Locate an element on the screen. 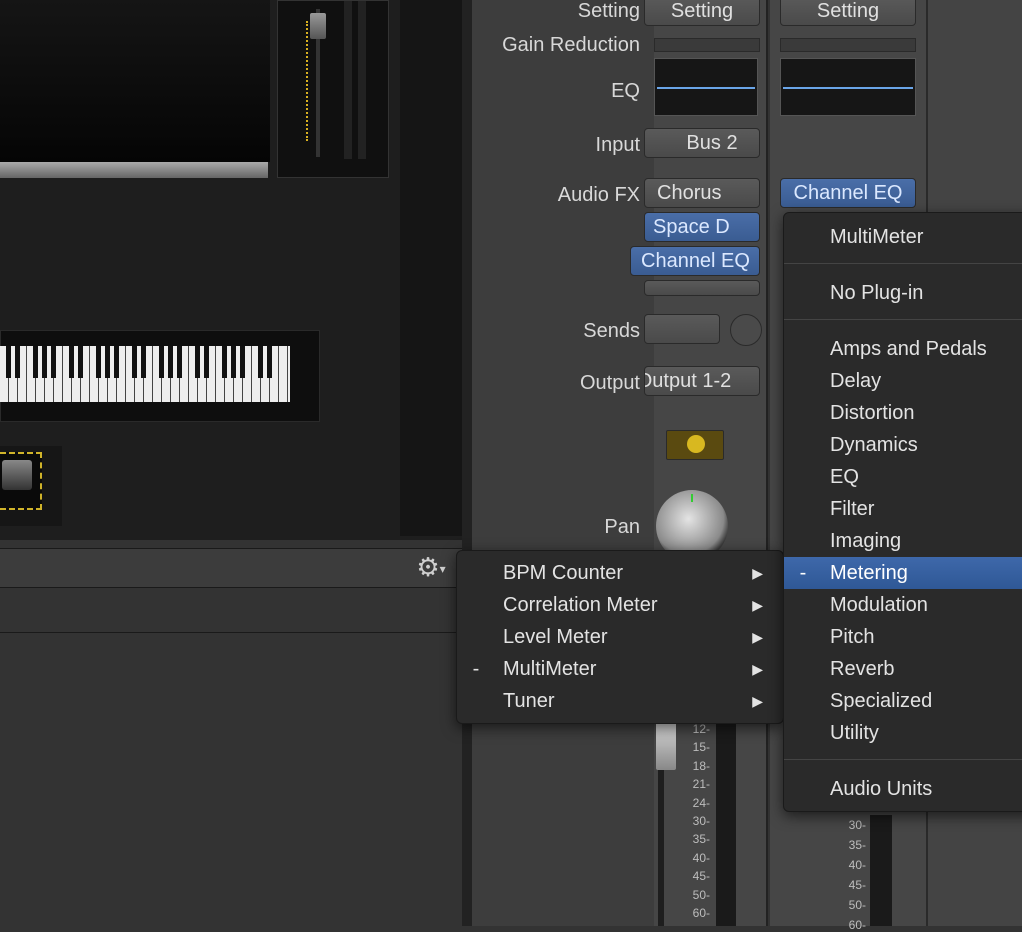  gear-icon: ⚙▾ is located at coordinates (431, 567).